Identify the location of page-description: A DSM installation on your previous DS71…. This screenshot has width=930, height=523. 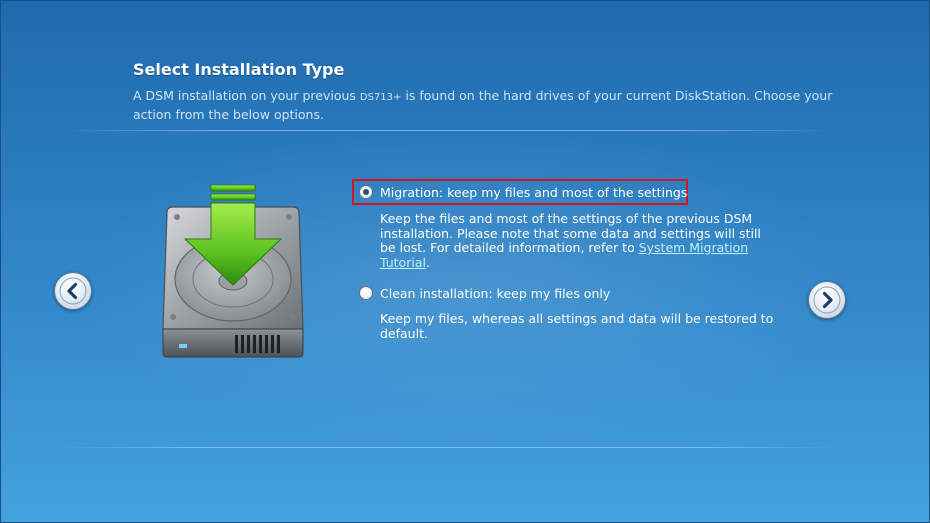
(493, 105).